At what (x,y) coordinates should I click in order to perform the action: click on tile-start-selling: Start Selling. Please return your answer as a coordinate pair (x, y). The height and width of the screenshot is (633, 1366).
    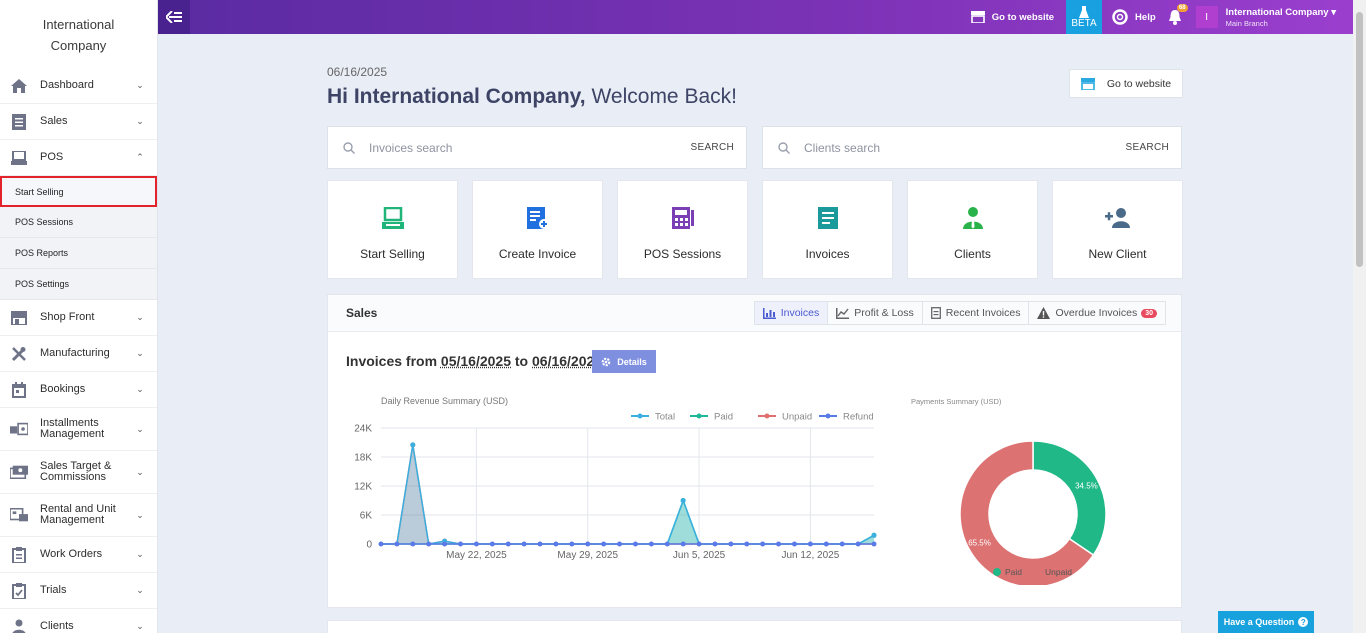
    Looking at the image, I should click on (392, 229).